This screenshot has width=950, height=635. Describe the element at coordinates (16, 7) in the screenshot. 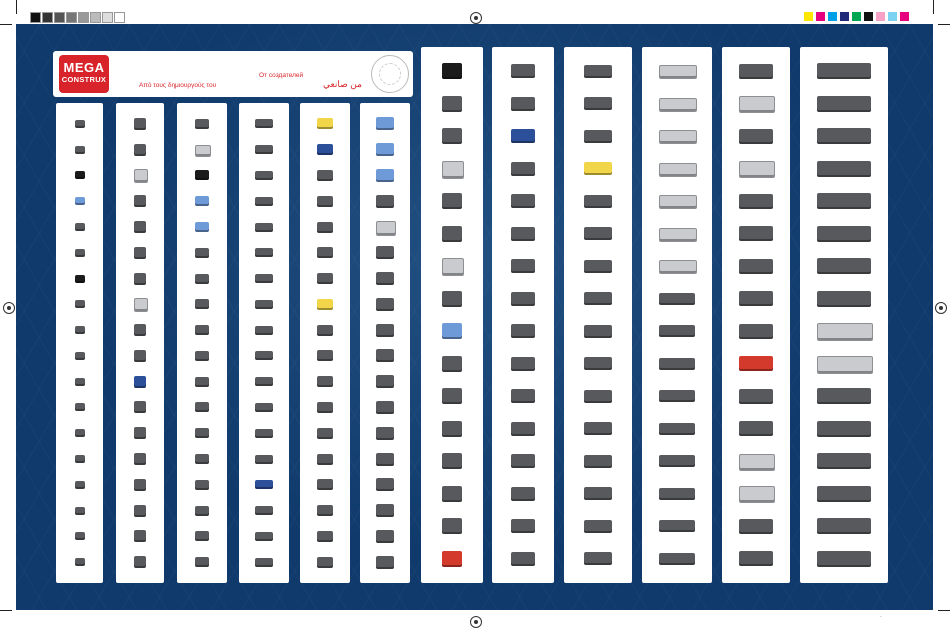

I see `crop-mark` at that location.